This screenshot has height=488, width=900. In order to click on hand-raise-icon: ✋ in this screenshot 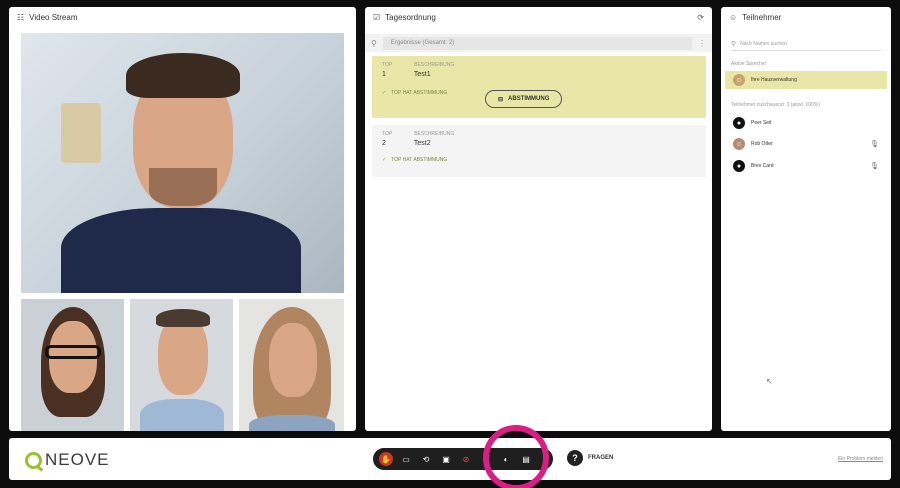, I will do `click(386, 459)`.